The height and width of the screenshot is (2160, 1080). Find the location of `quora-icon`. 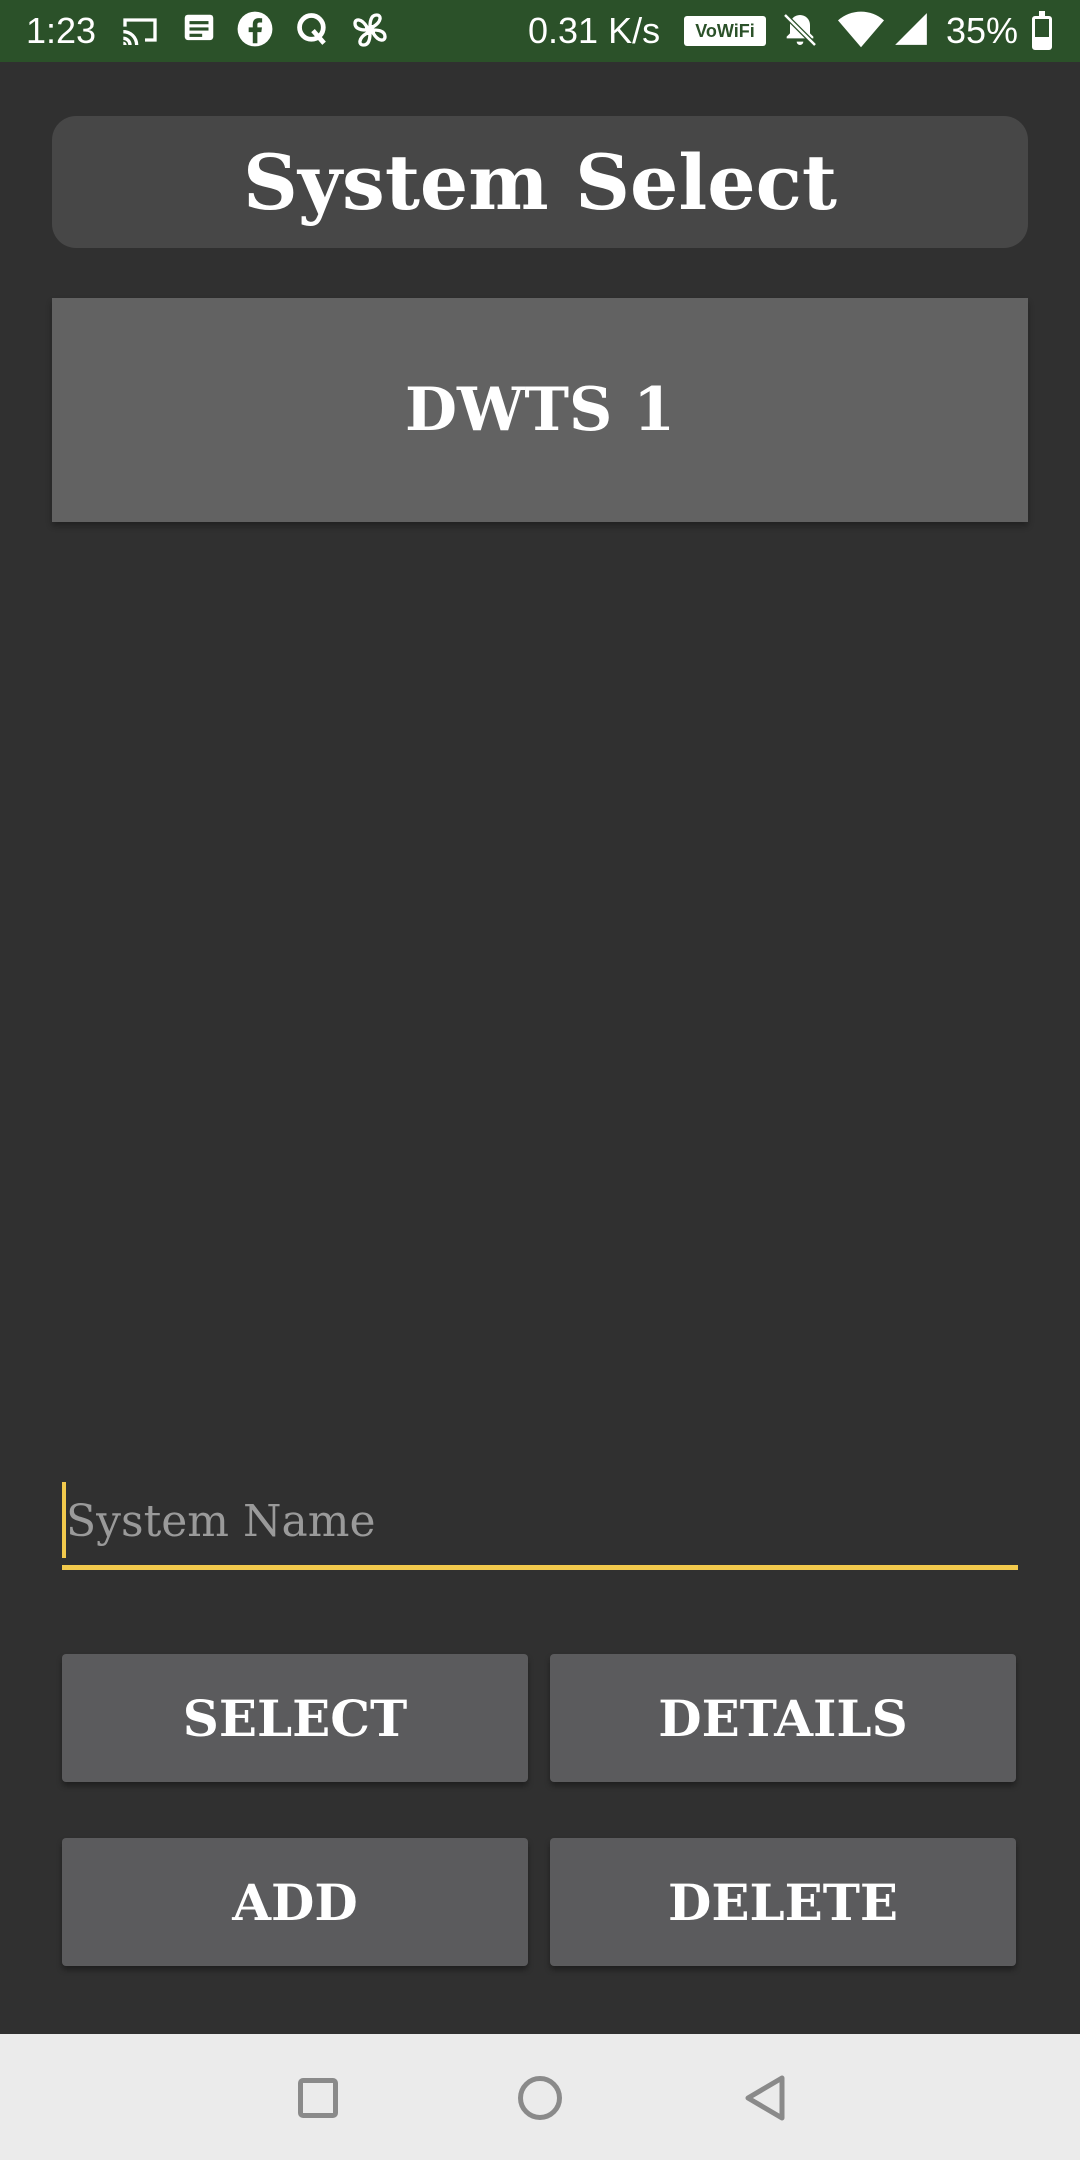

quora-icon is located at coordinates (313, 33).